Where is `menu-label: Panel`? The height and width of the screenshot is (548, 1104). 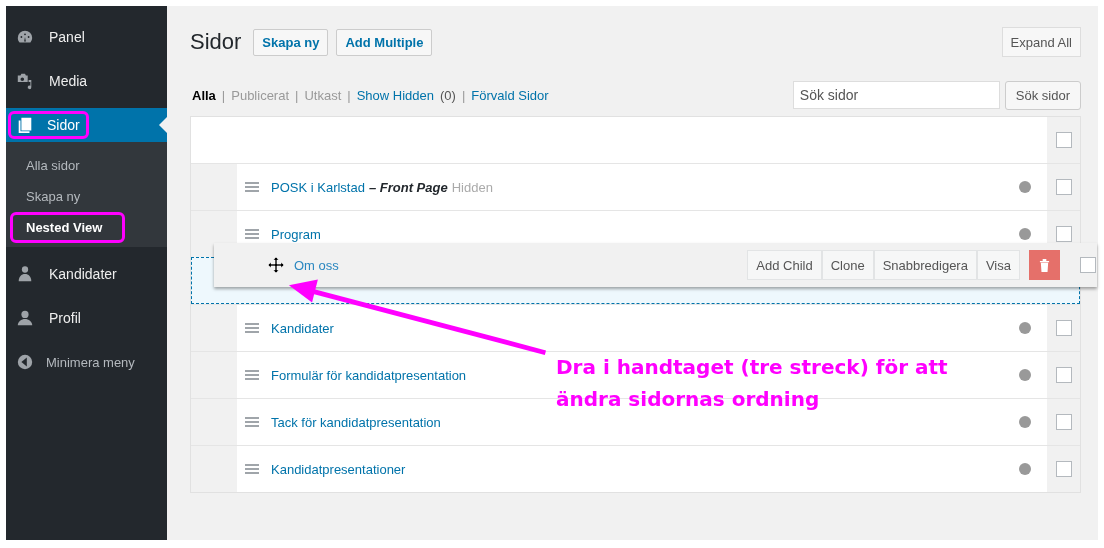 menu-label: Panel is located at coordinates (67, 37).